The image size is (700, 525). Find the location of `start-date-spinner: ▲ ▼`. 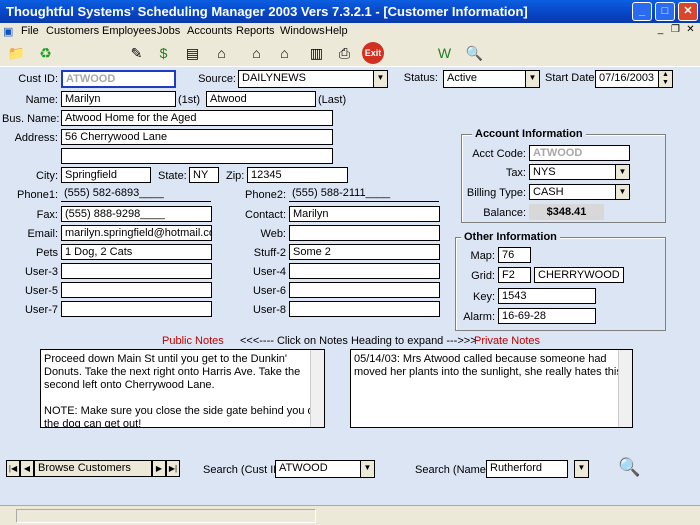

start-date-spinner: ▲ ▼ is located at coordinates (665, 79).